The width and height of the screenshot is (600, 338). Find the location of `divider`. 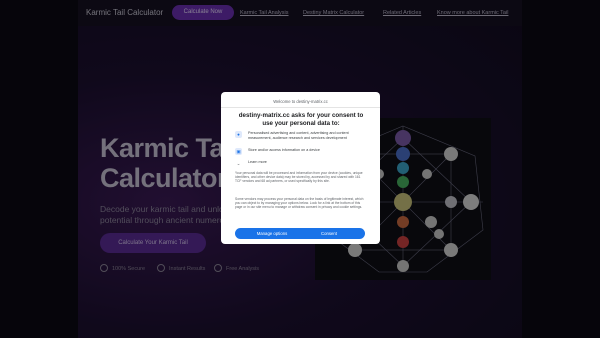

divider is located at coordinates (300, 107).